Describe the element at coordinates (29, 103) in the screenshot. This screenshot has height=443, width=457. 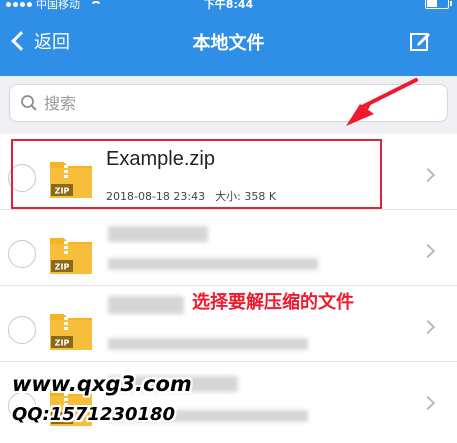
I see `search-icon` at that location.